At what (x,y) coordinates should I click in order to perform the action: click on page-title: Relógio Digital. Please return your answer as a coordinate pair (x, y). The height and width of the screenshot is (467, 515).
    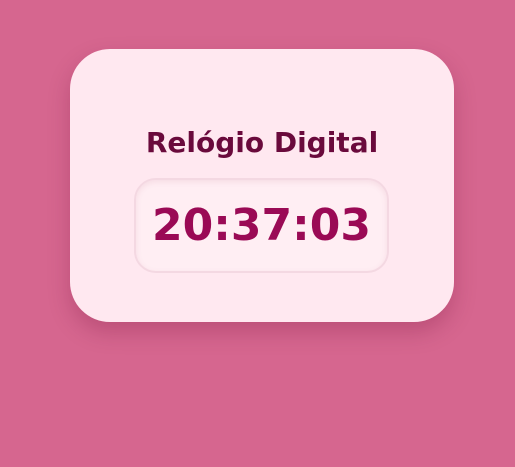
    Looking at the image, I should click on (262, 142).